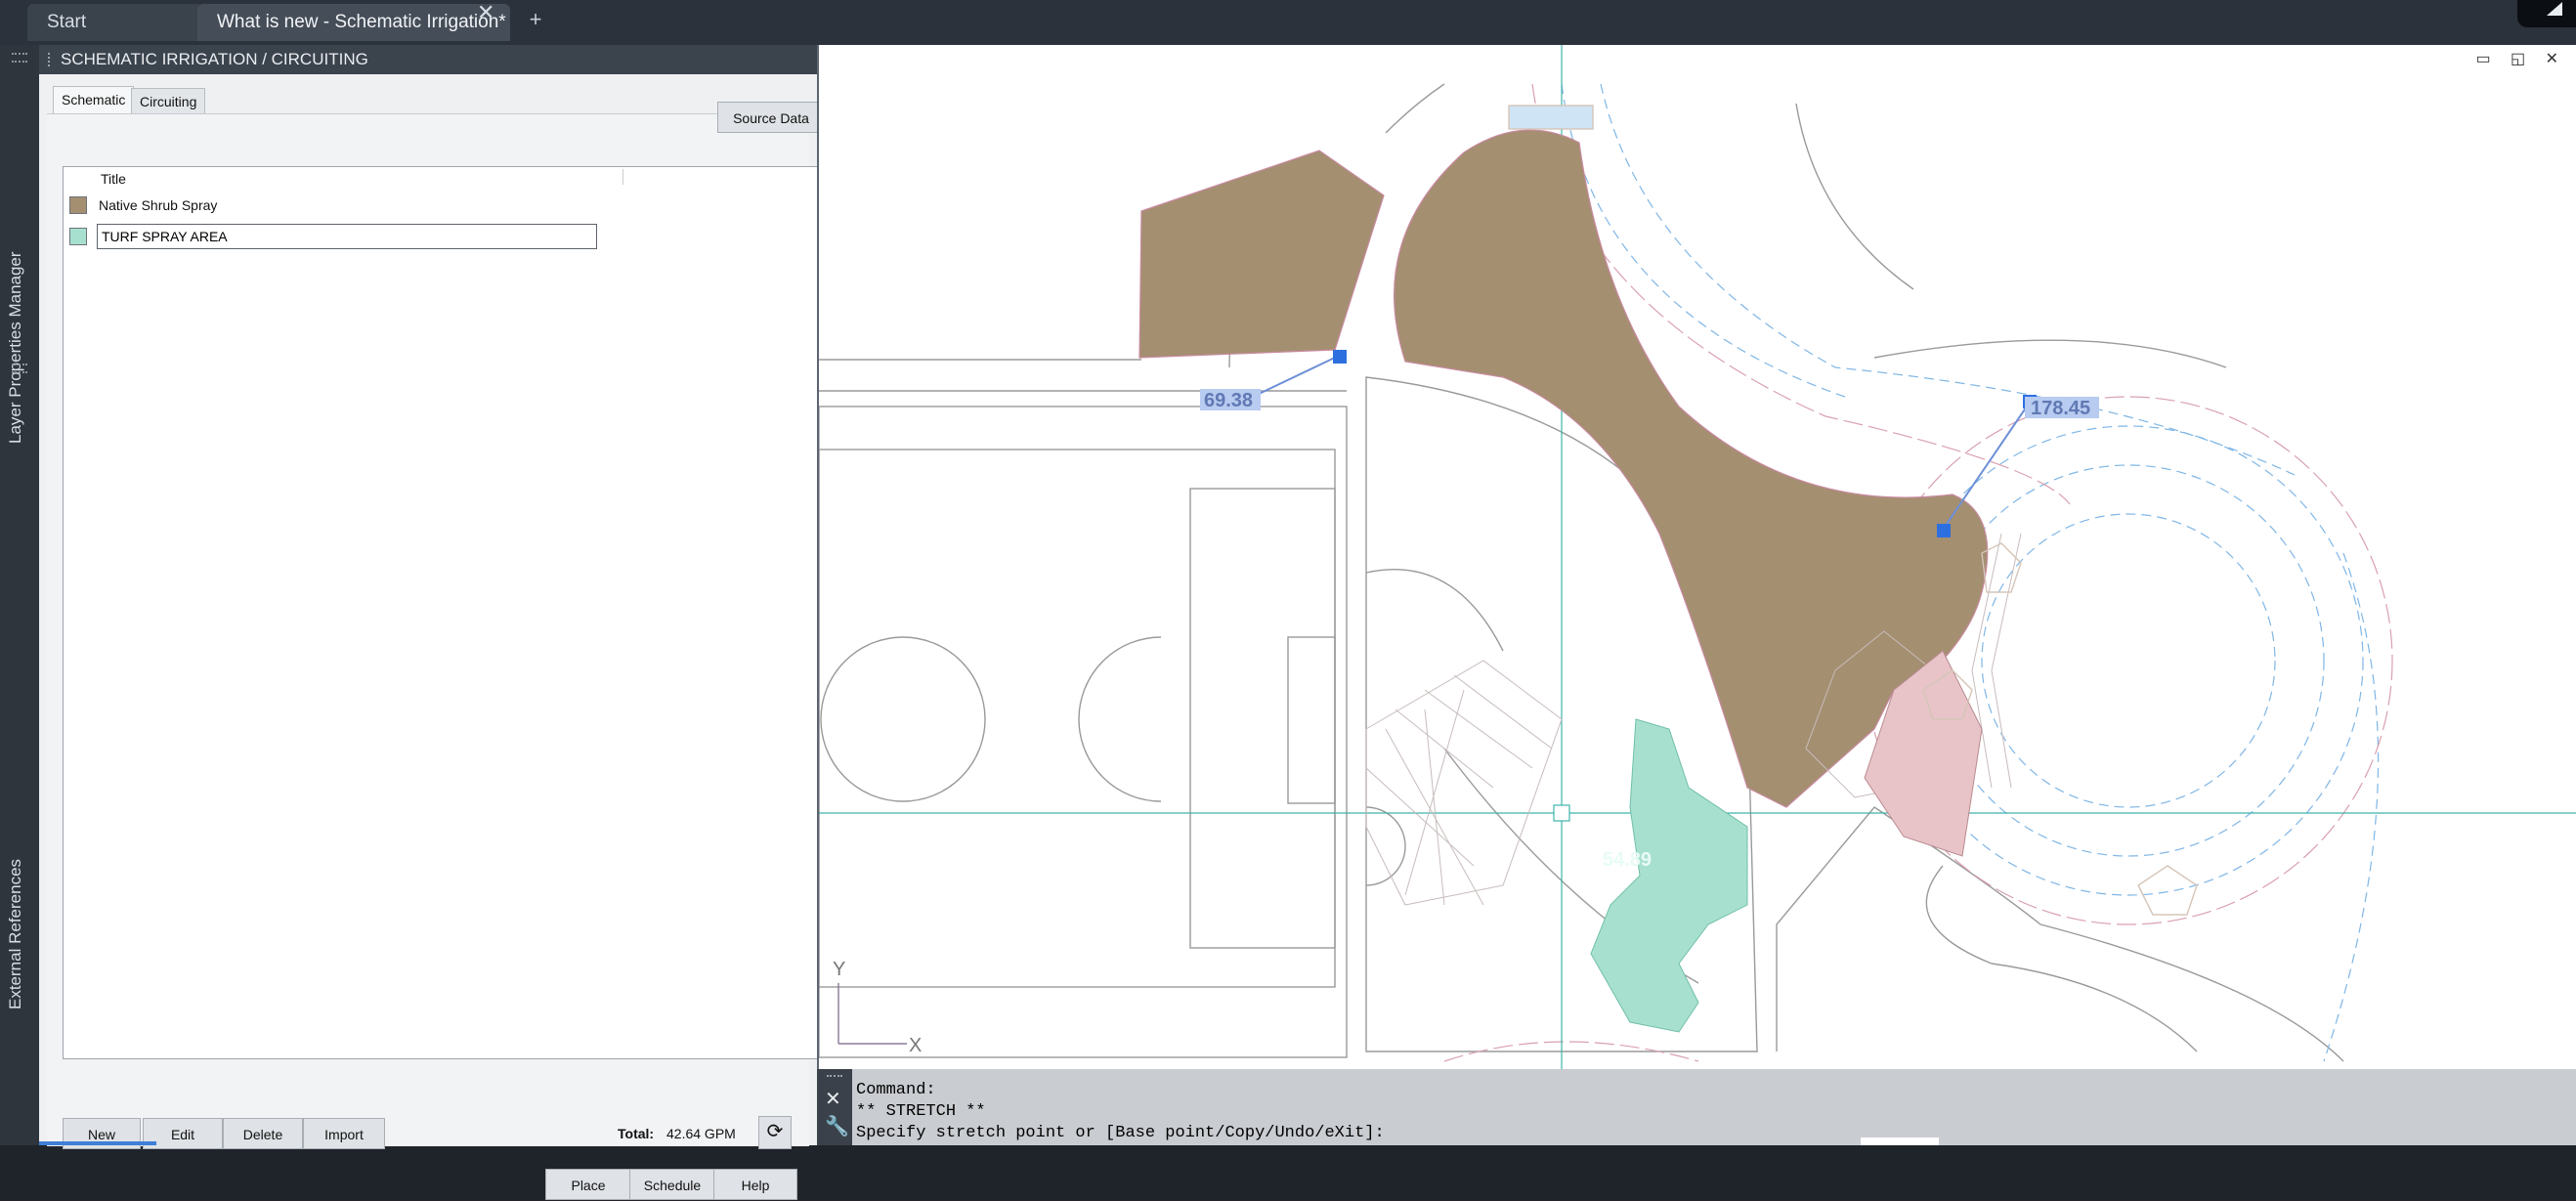 The width and height of the screenshot is (2576, 1201). I want to click on import-button: Import, so click(344, 1133).